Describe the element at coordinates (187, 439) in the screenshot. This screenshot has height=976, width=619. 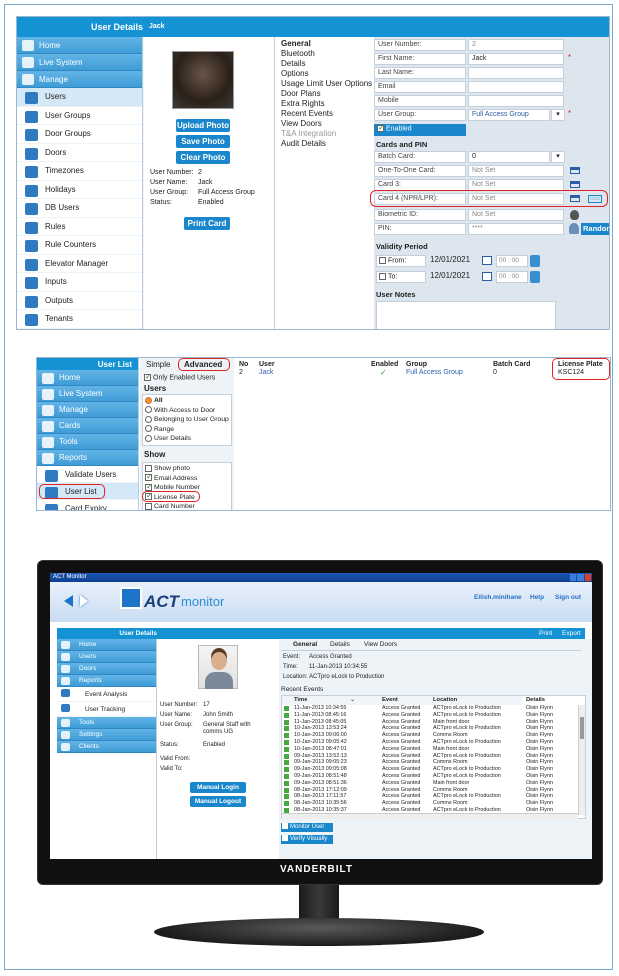
I see `users-option-user-details: User Details` at that location.